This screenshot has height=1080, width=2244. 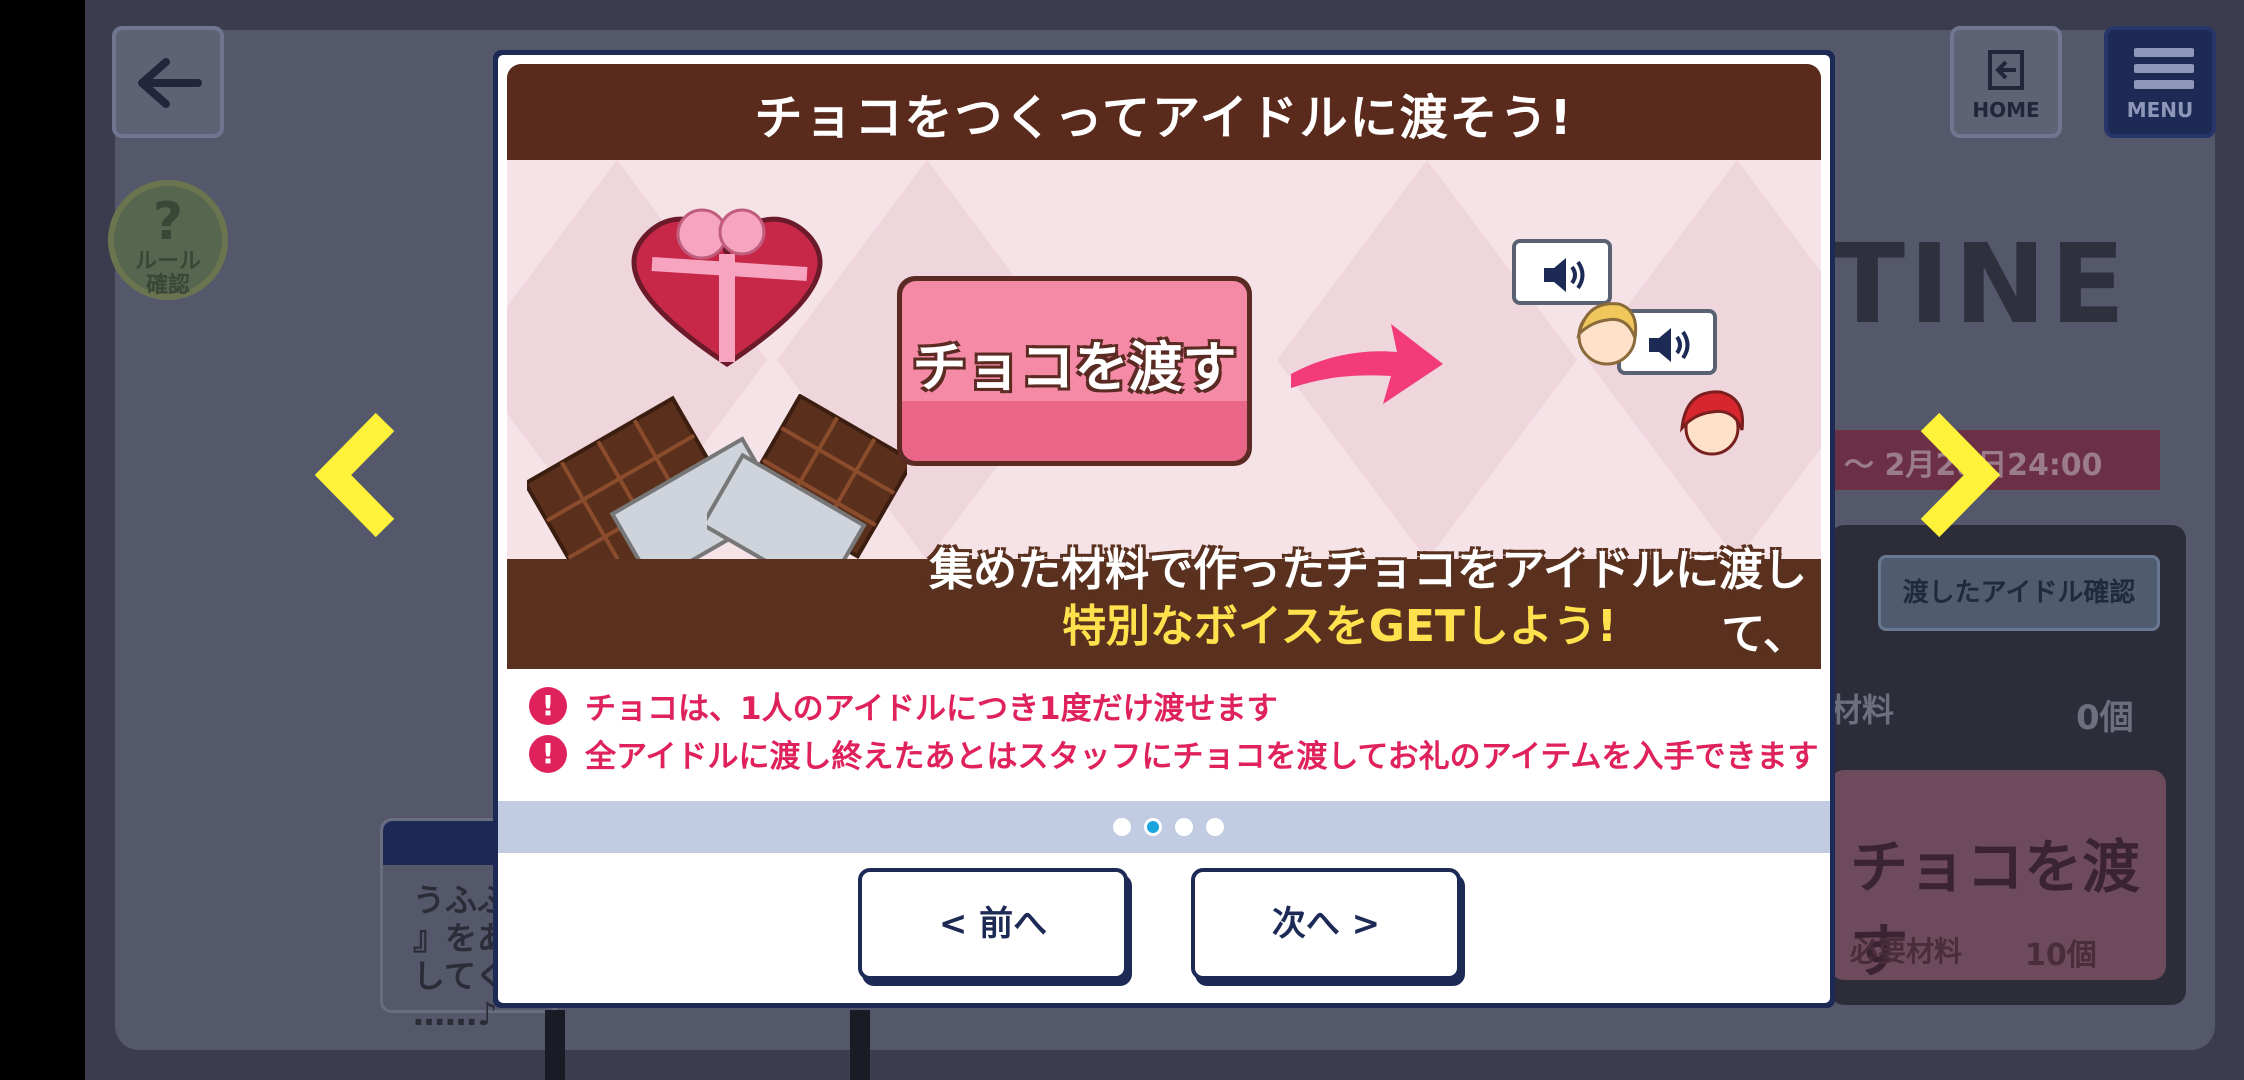 What do you see at coordinates (1367, 364) in the screenshot?
I see `pink-arrow-icon` at bounding box center [1367, 364].